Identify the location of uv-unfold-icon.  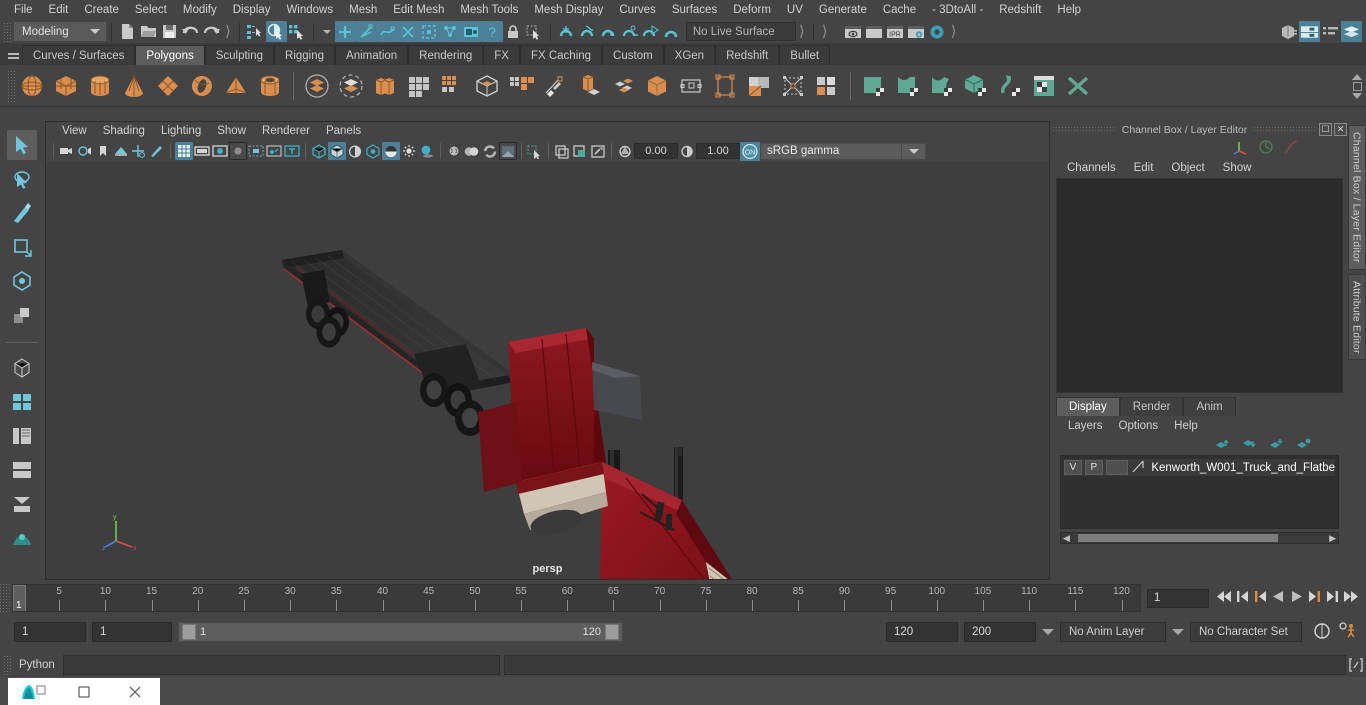
(1010, 86).